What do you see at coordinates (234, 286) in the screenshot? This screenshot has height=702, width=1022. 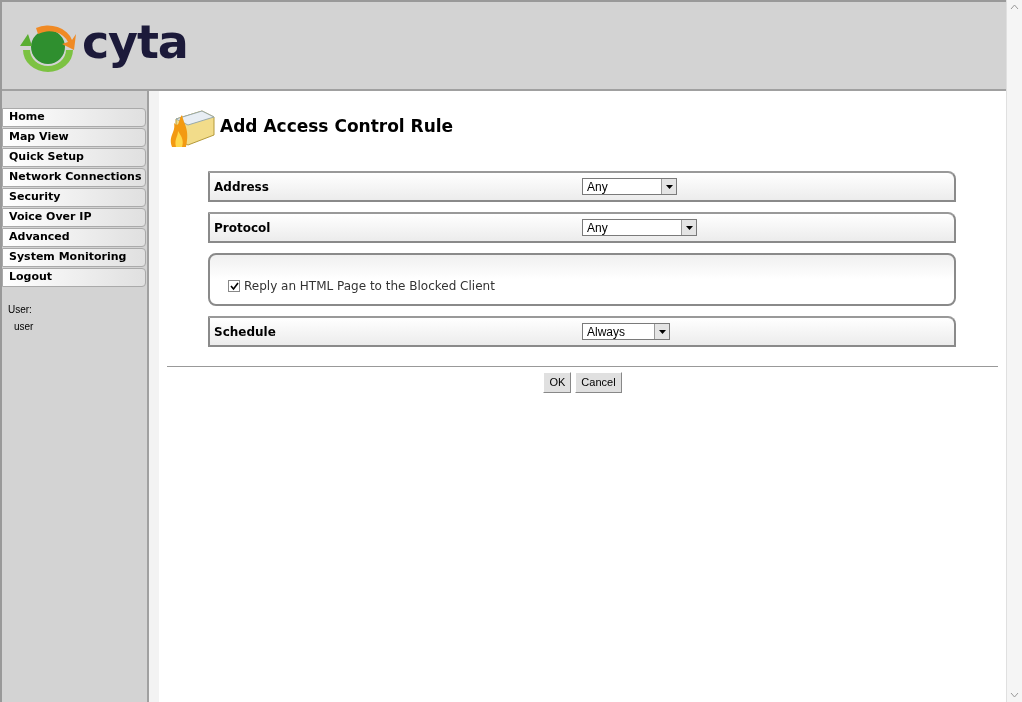 I see `checkbox` at bounding box center [234, 286].